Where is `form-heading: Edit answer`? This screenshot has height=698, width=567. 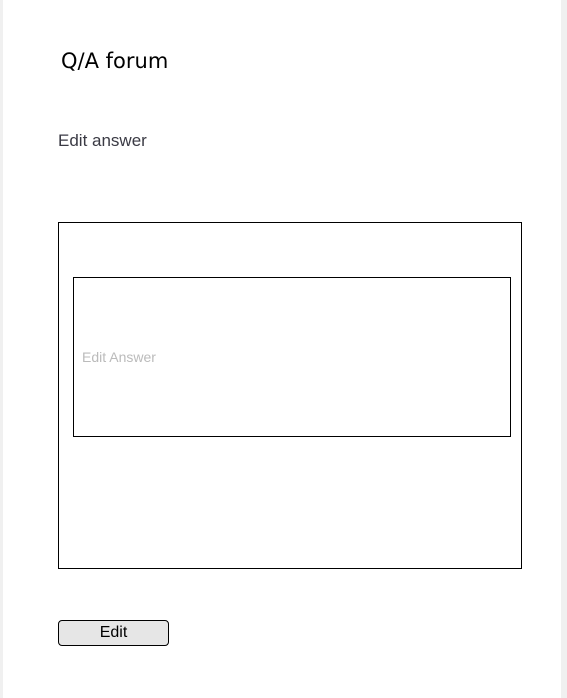
form-heading: Edit answer is located at coordinates (102, 140).